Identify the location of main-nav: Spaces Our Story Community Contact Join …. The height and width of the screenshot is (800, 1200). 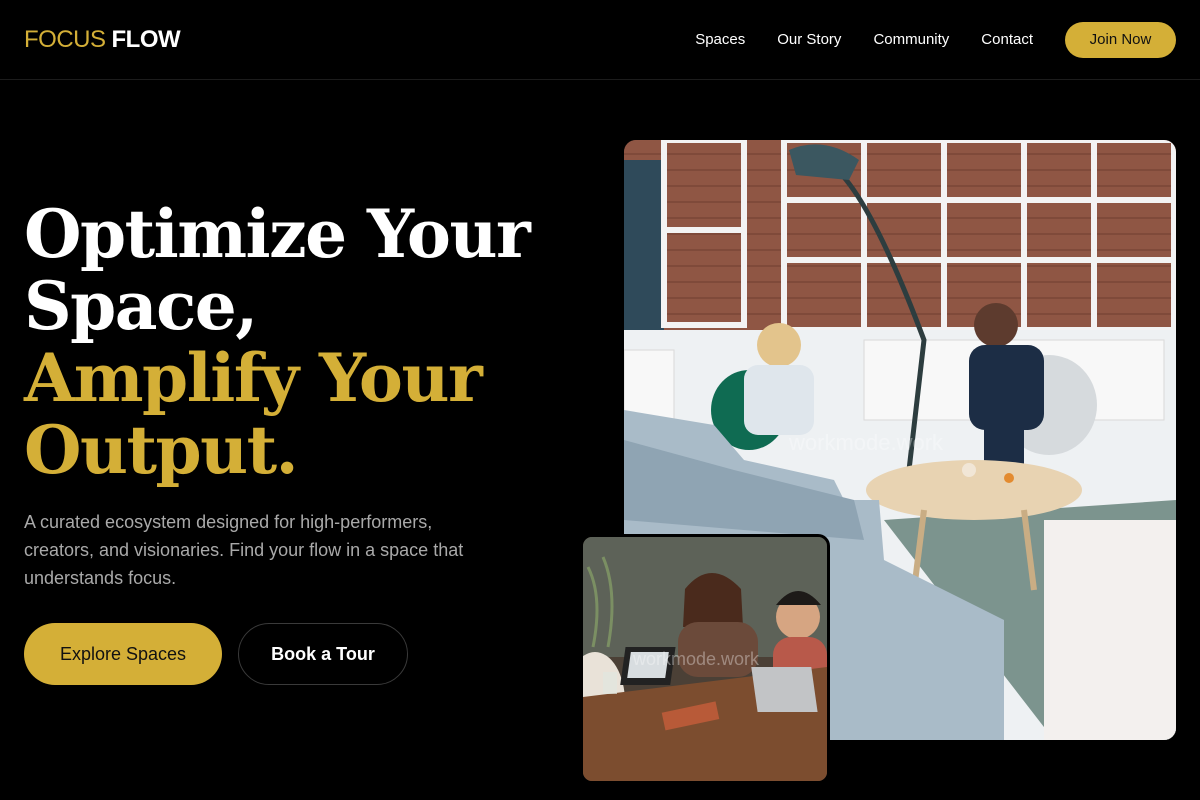
(935, 39).